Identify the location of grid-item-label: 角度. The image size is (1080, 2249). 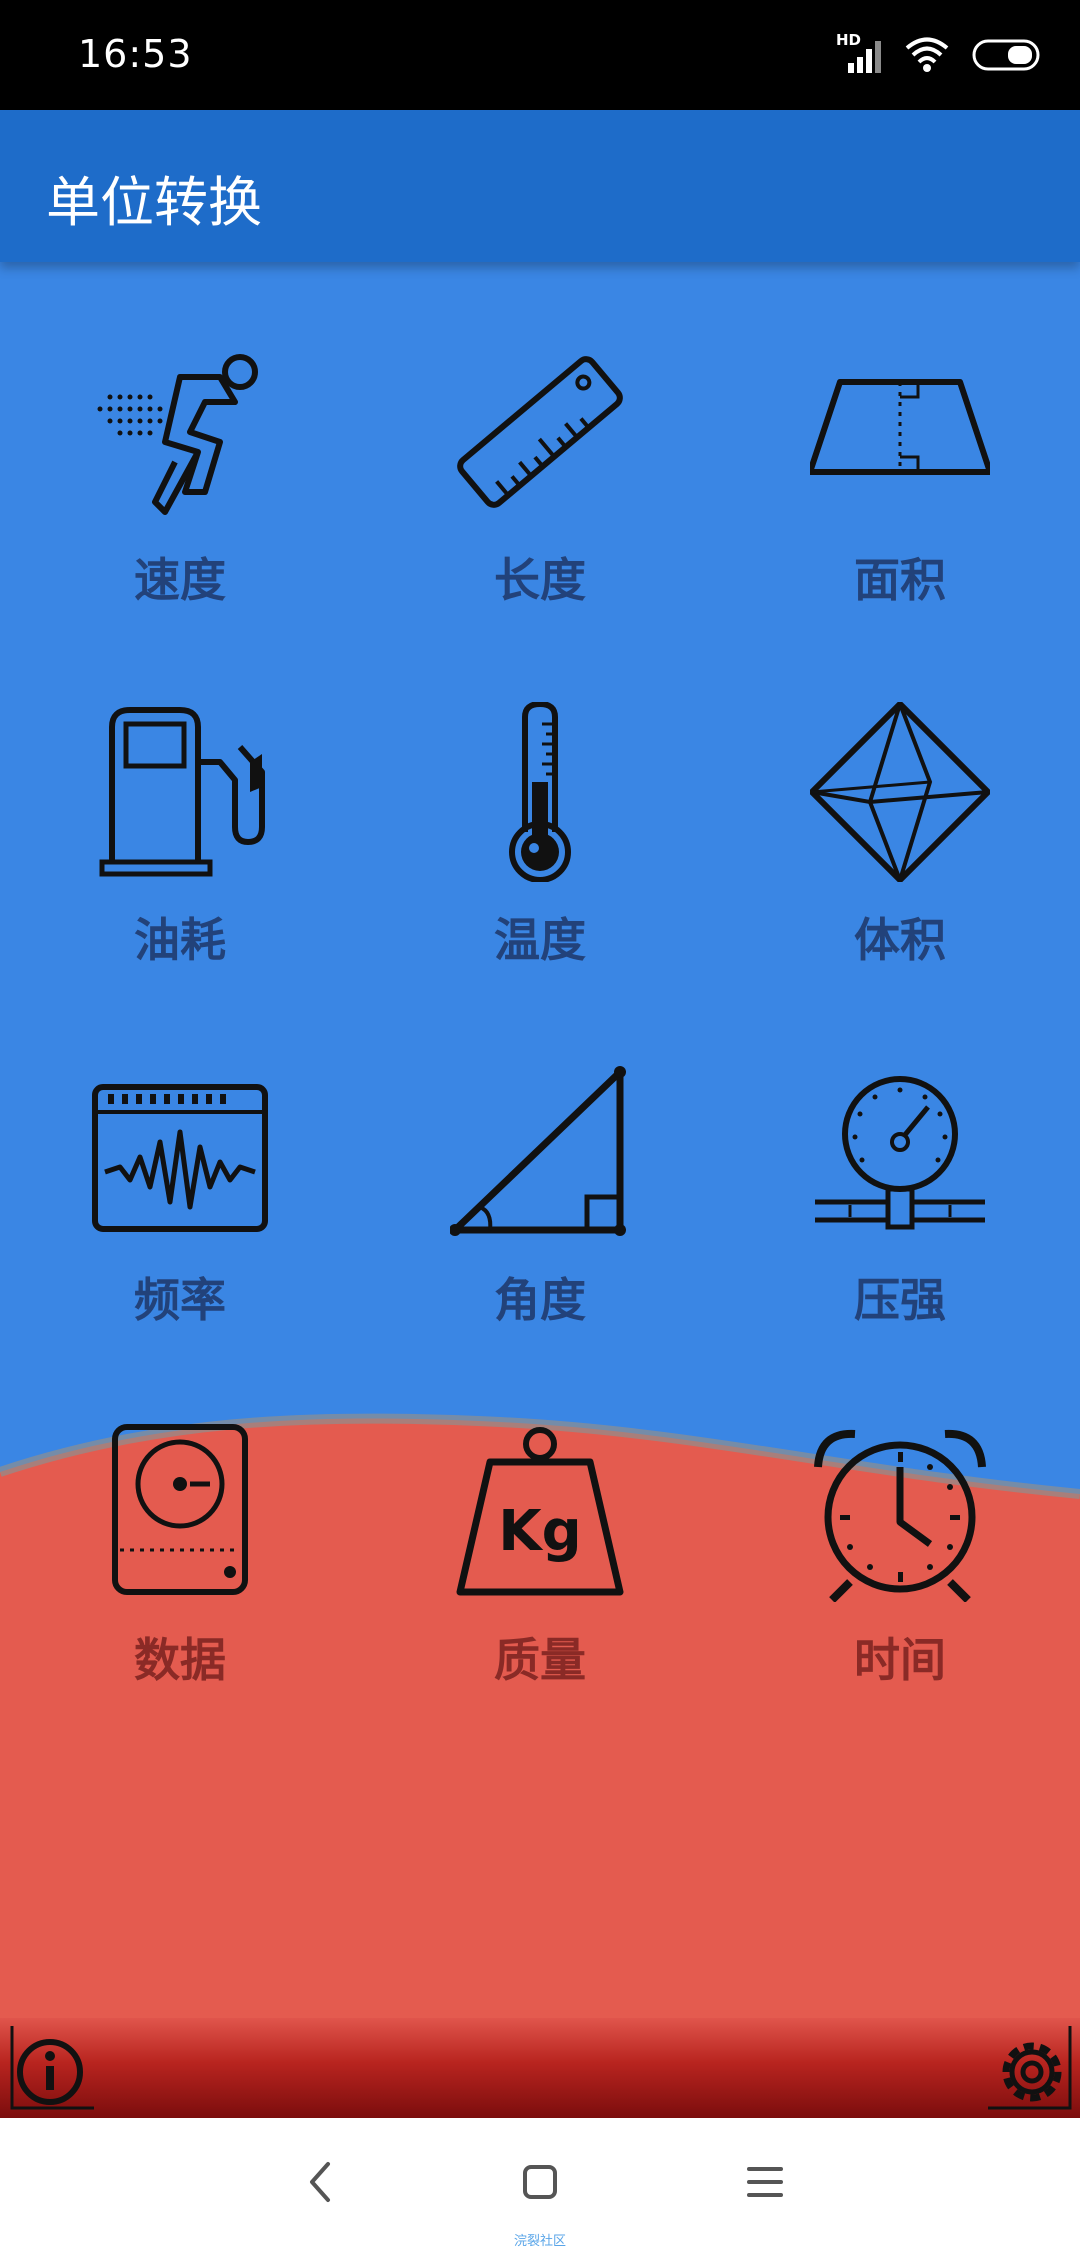
(540, 1300).